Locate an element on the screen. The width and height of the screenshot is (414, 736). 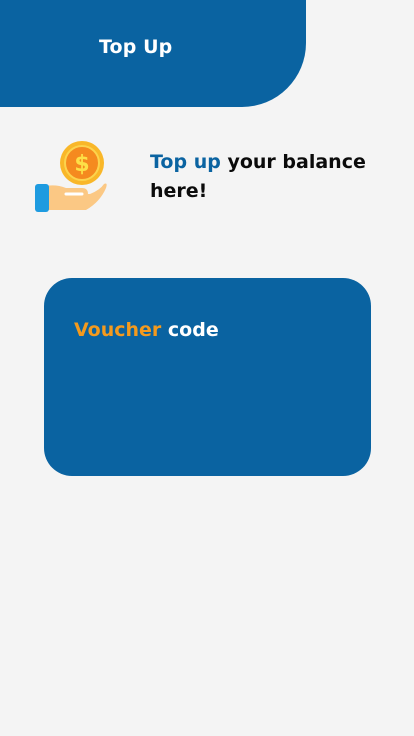
page-title: Top Up is located at coordinates (136, 47).